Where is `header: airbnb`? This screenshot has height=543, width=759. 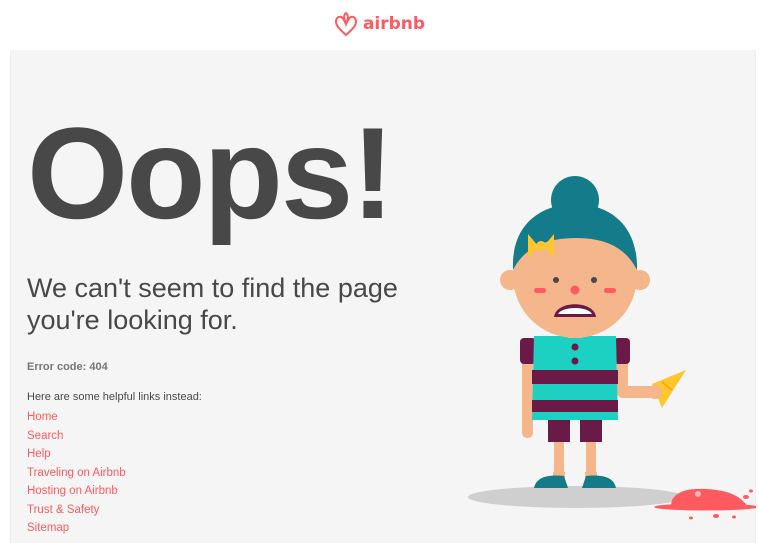 header: airbnb is located at coordinates (379, 24).